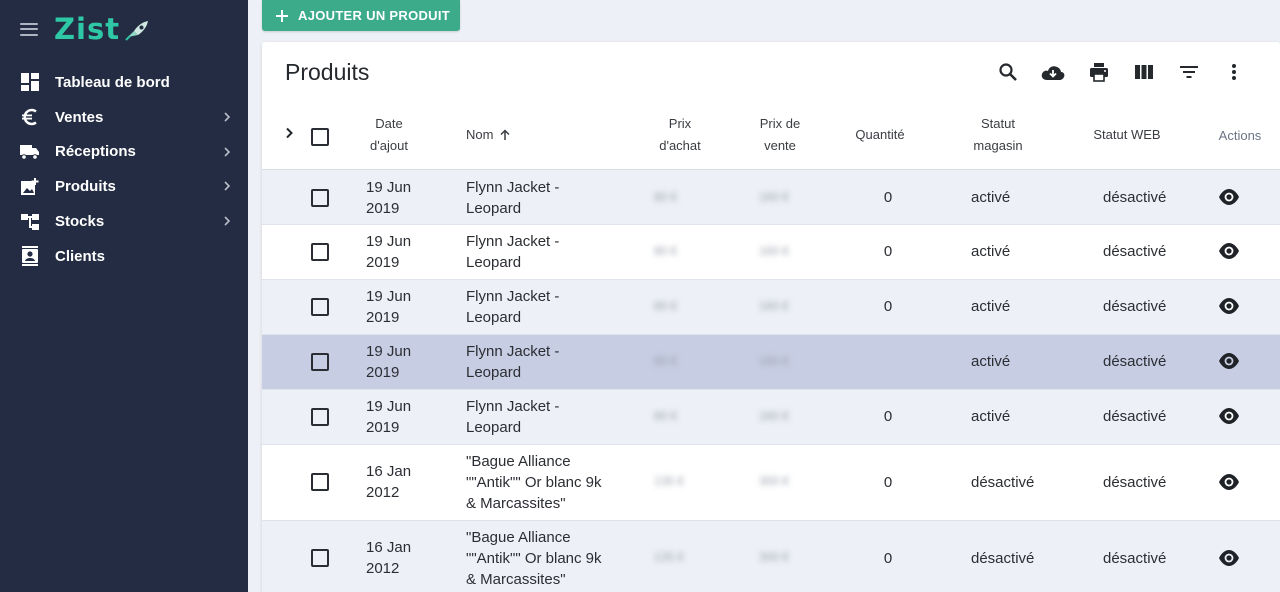 The height and width of the screenshot is (592, 1280). What do you see at coordinates (124, 117) in the screenshot?
I see `sidebar-item-ventes: Ventes` at bounding box center [124, 117].